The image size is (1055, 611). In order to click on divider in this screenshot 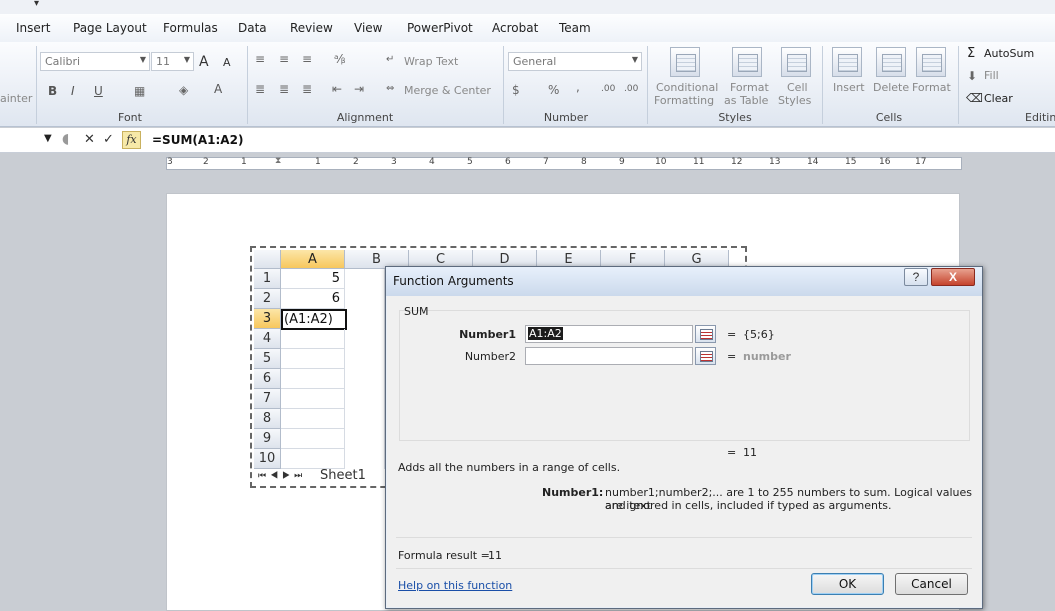, I will do `click(36, 85)`.